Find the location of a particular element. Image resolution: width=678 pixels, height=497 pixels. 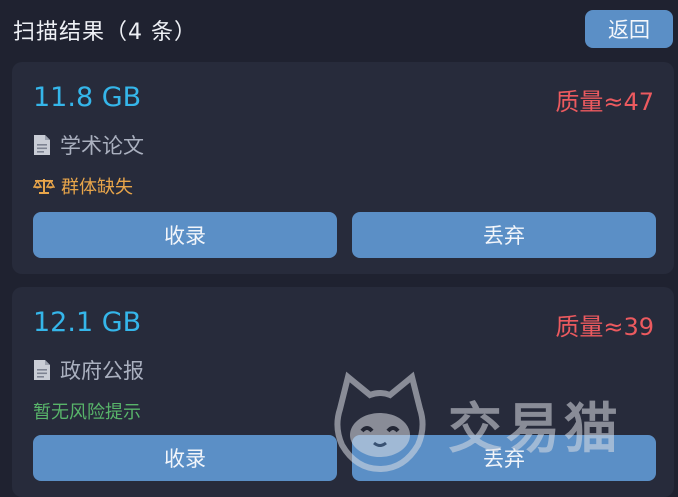

content-type-row: 学术论文 is located at coordinates (88, 145).